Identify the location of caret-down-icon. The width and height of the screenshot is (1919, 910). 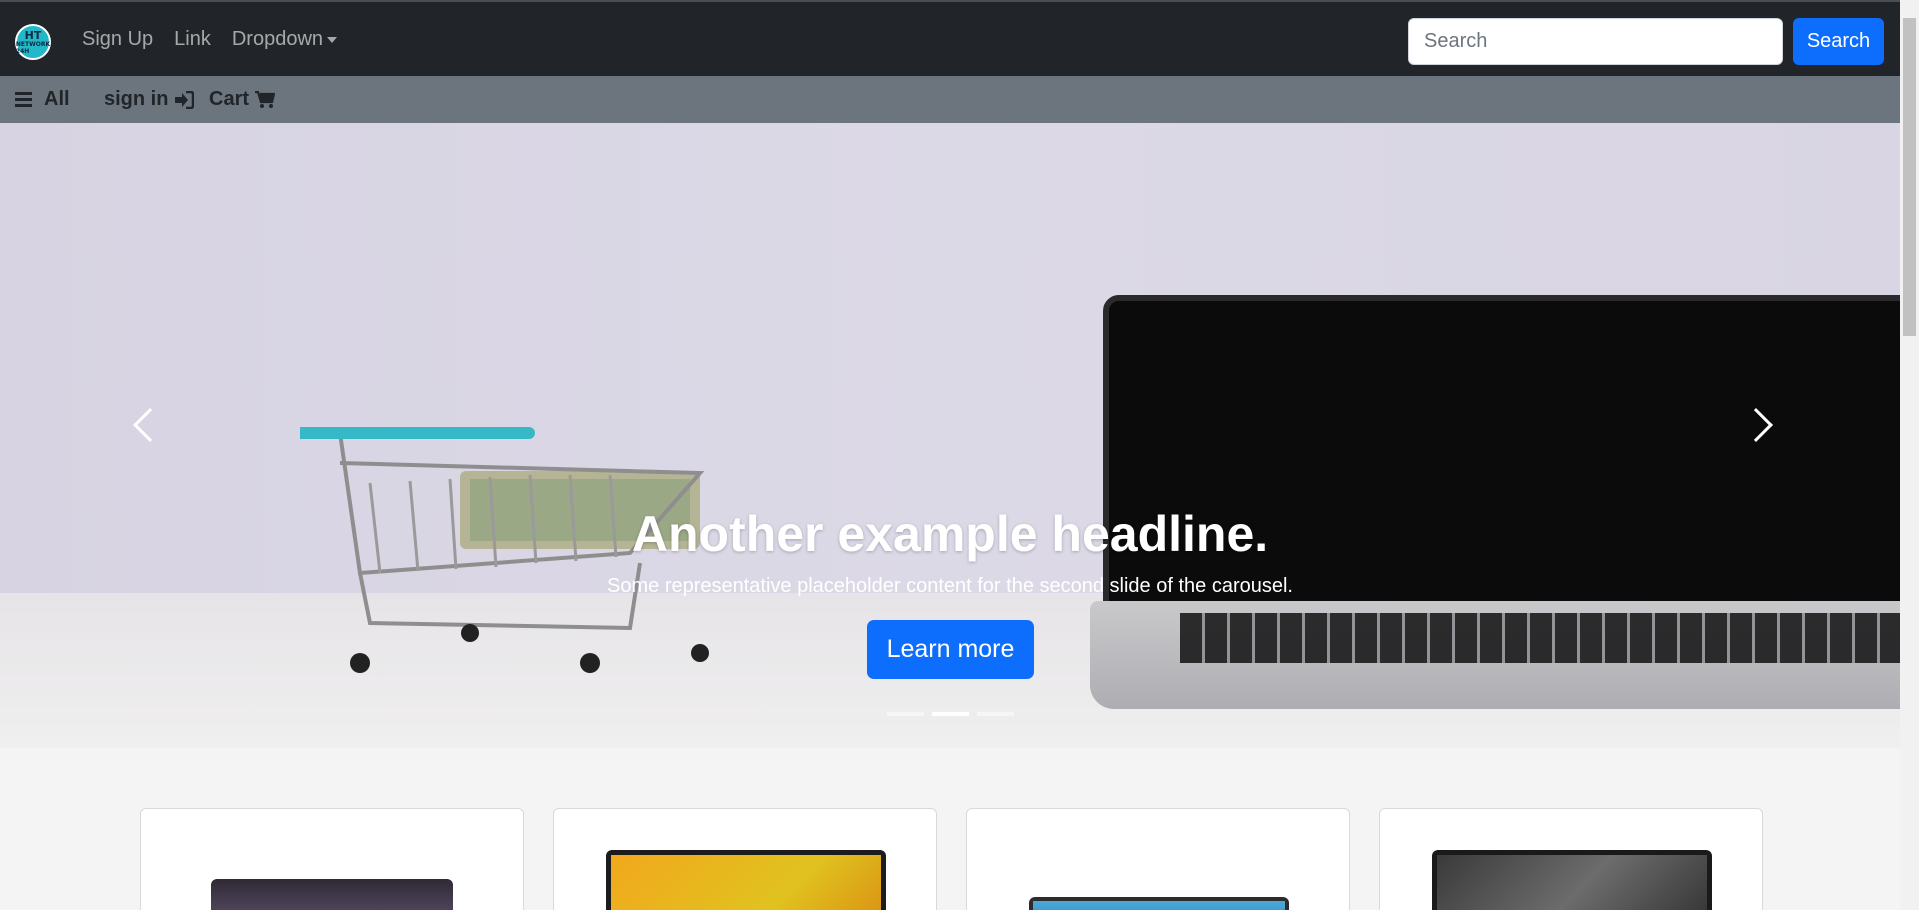
(332, 39).